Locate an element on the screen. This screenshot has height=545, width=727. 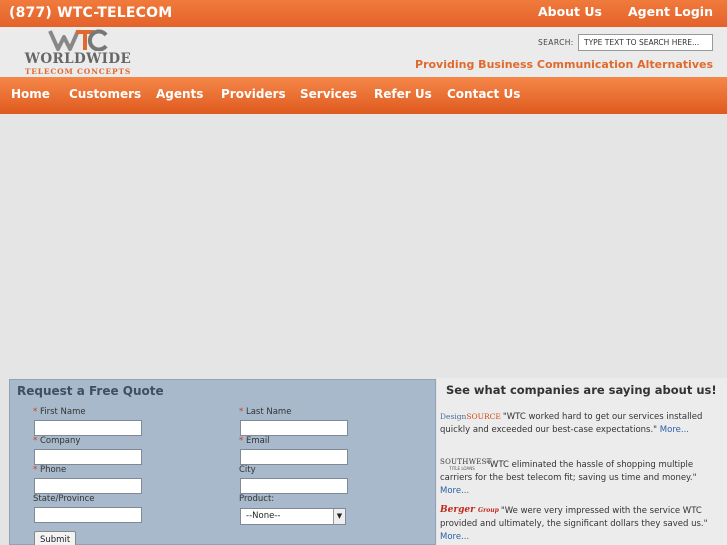
product-select: --None-- ▼ is located at coordinates (293, 516).